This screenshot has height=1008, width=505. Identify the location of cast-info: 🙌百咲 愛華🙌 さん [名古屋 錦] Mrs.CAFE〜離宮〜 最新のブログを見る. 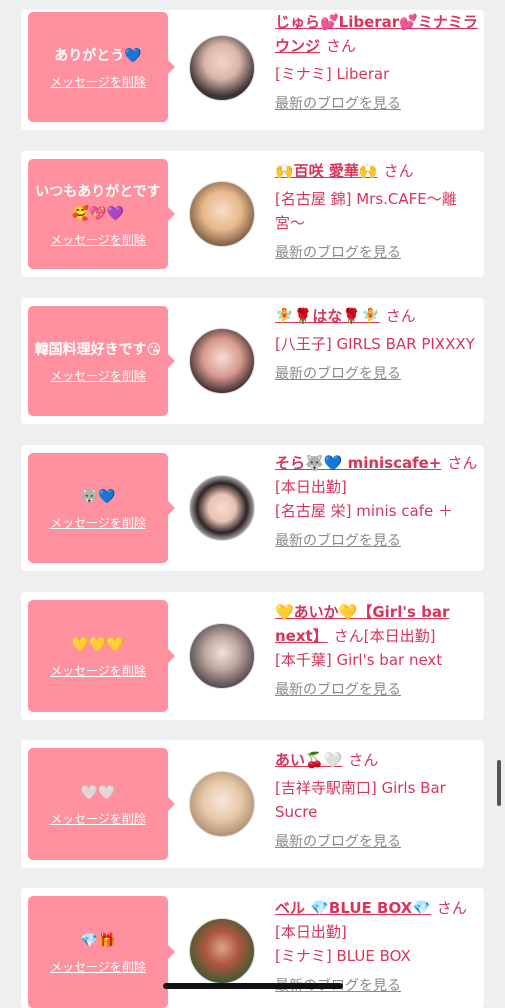
(377, 212).